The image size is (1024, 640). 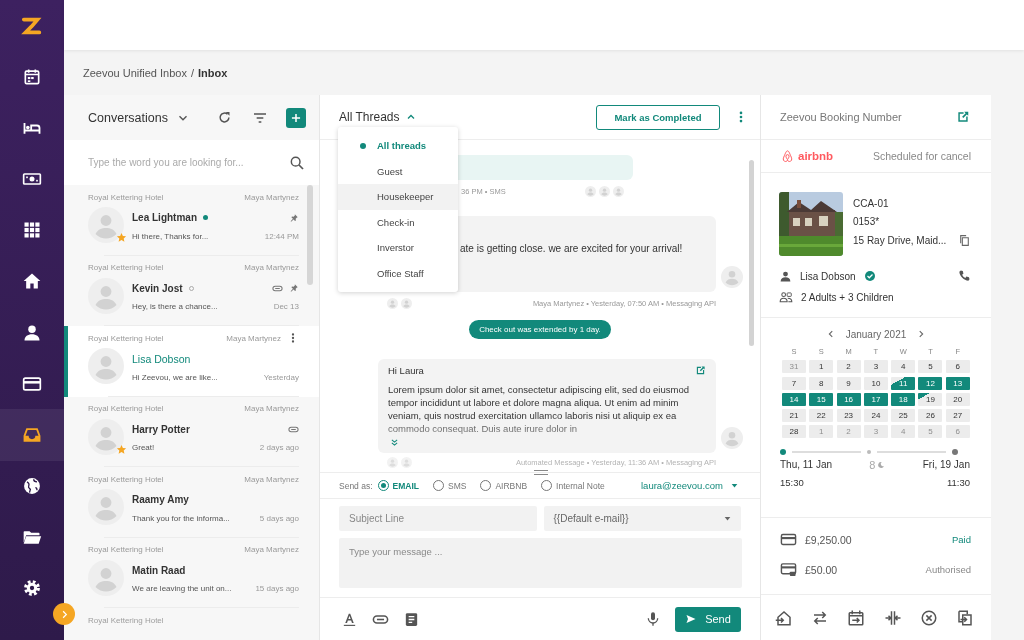 What do you see at coordinates (191, 431) in the screenshot?
I see `conversation-item: Royal Kettering Hotel Maya Martynez Harry Potter Great! 2 days ago` at bounding box center [191, 431].